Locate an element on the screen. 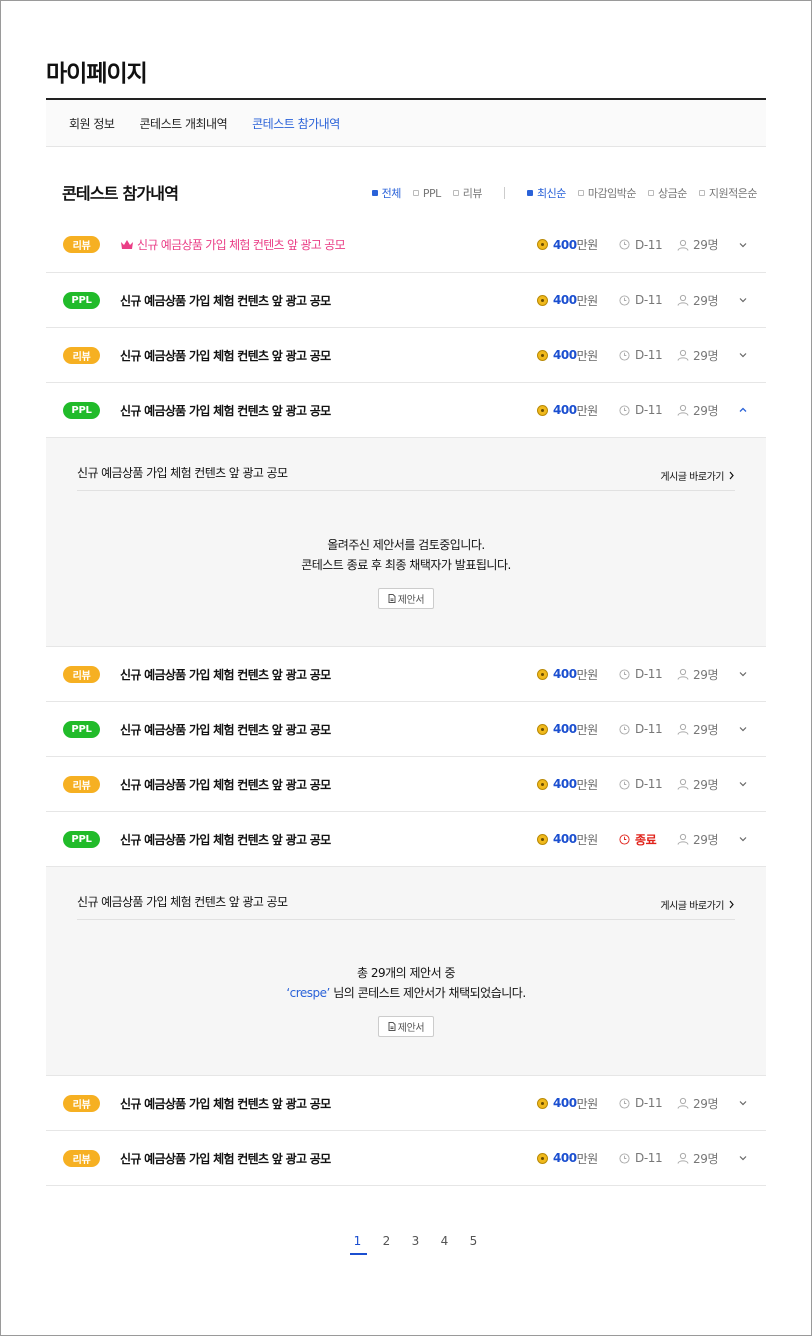  page-3: 3 is located at coordinates (415, 1244).